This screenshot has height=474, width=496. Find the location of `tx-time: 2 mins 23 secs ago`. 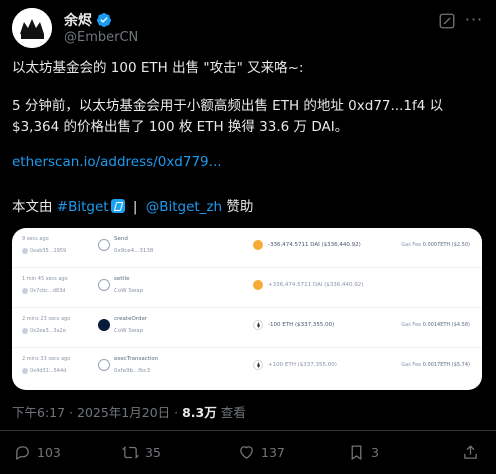

tx-time: 2 mins 23 secs ago is located at coordinates (46, 319).